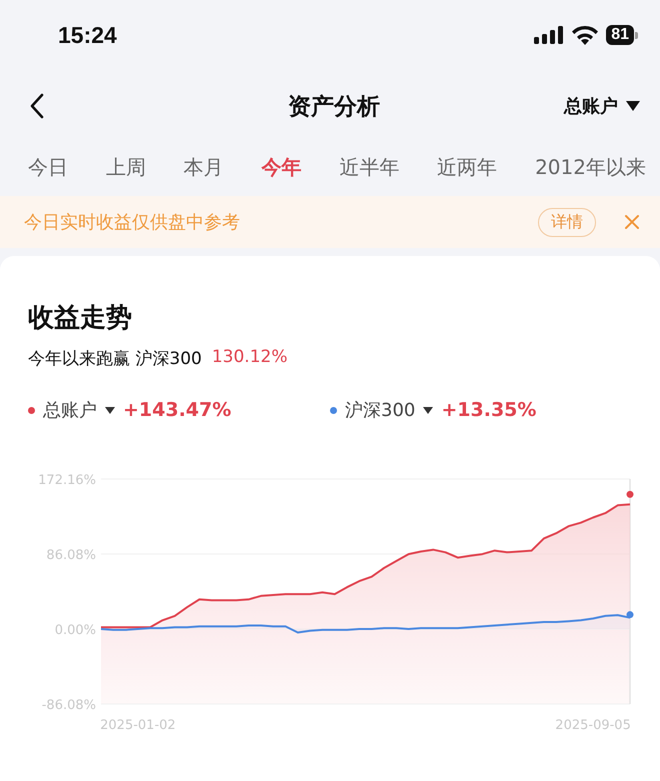 Image resolution: width=660 pixels, height=781 pixels. What do you see at coordinates (488, 410) in the screenshot?
I see `series-value: +13.35%` at bounding box center [488, 410].